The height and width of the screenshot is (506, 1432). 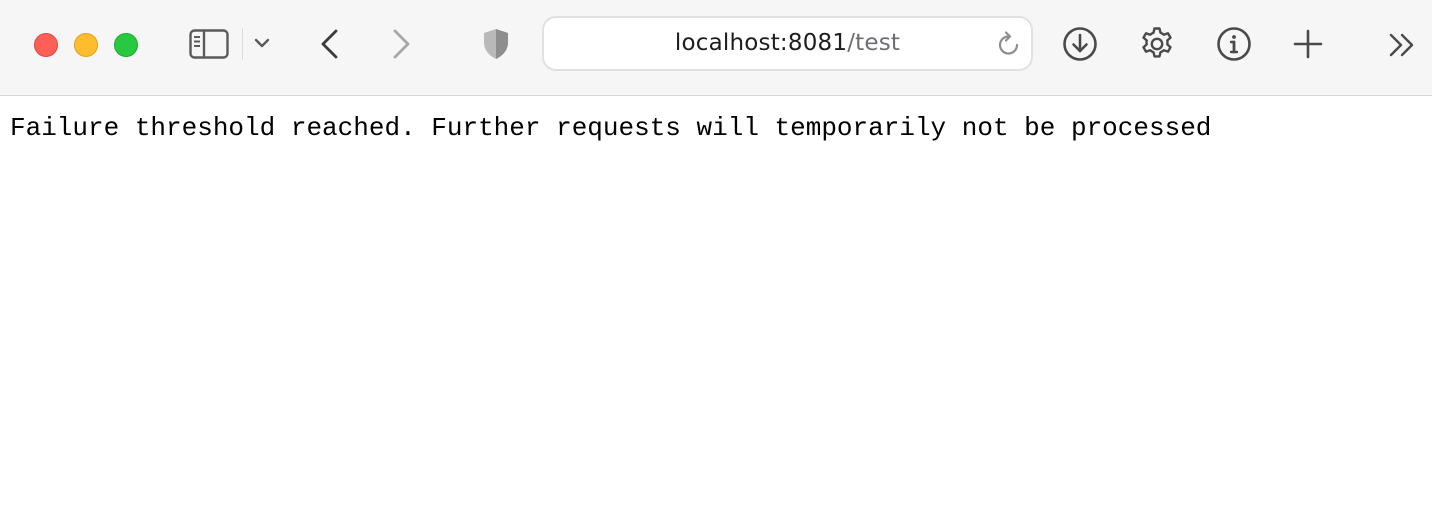 I want to click on address-bar: localhost:8081/test, so click(x=787, y=43).